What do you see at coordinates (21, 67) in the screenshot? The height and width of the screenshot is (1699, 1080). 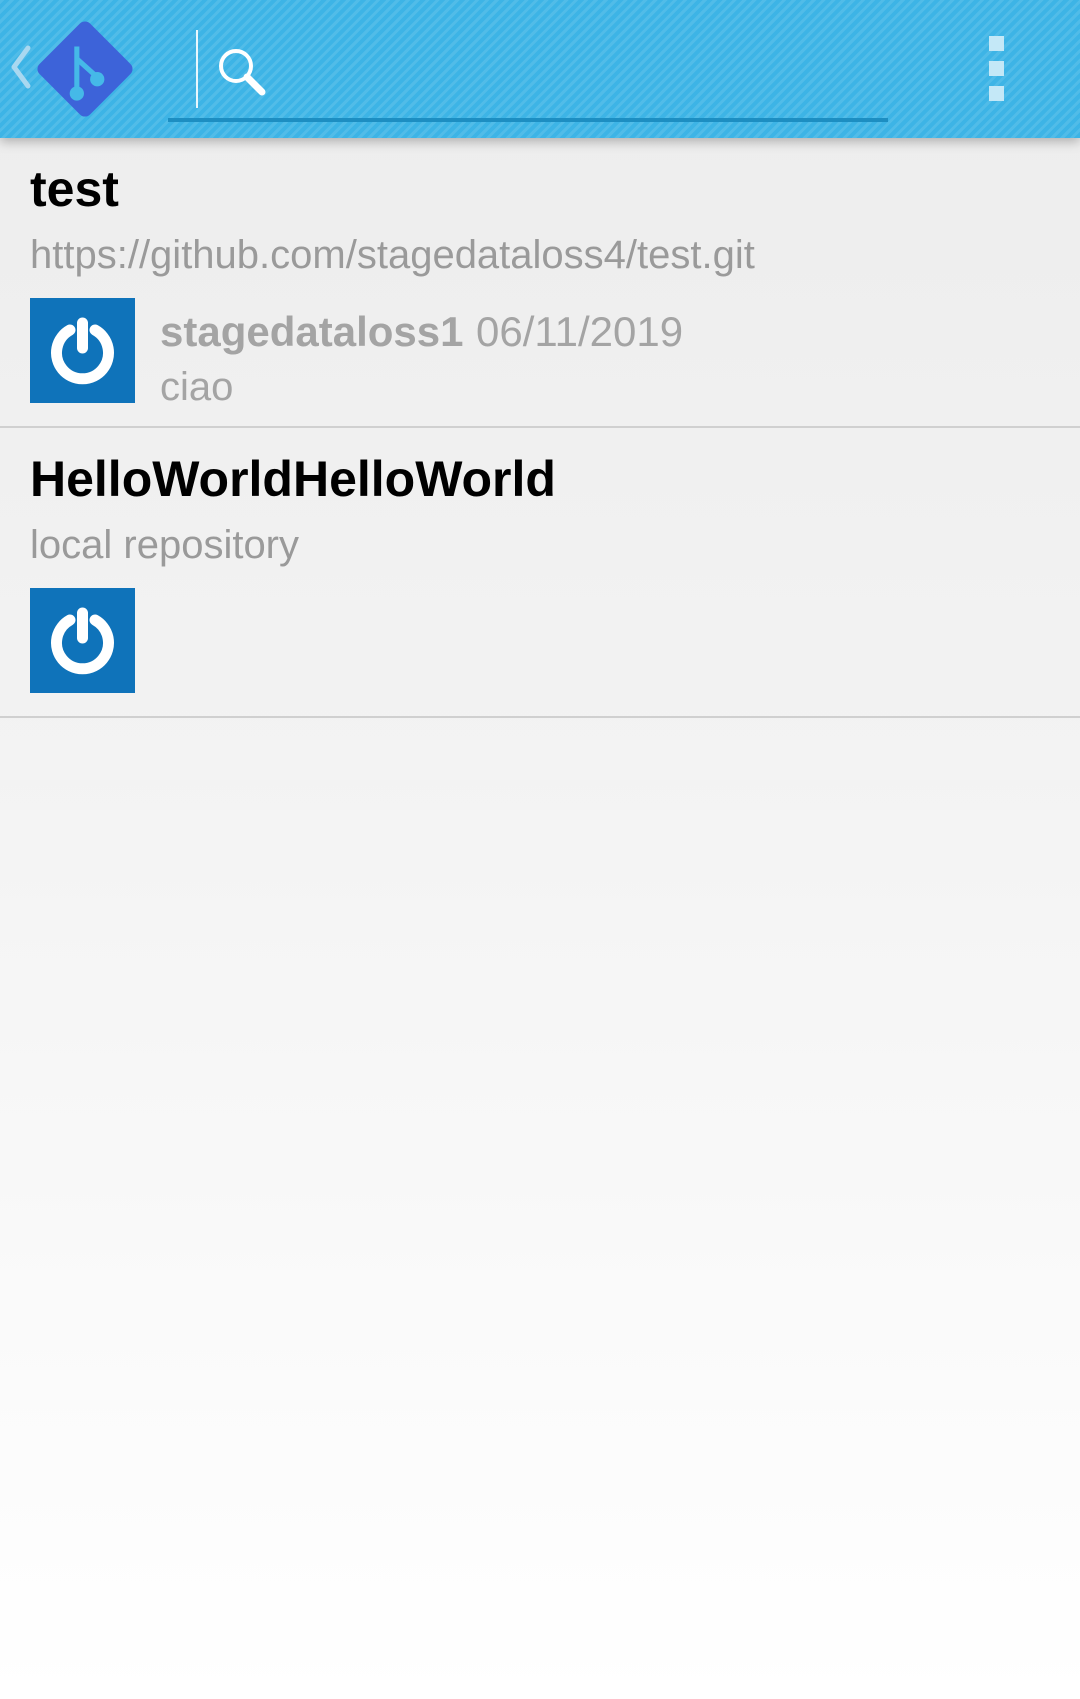 I see `chevron-left-icon` at bounding box center [21, 67].